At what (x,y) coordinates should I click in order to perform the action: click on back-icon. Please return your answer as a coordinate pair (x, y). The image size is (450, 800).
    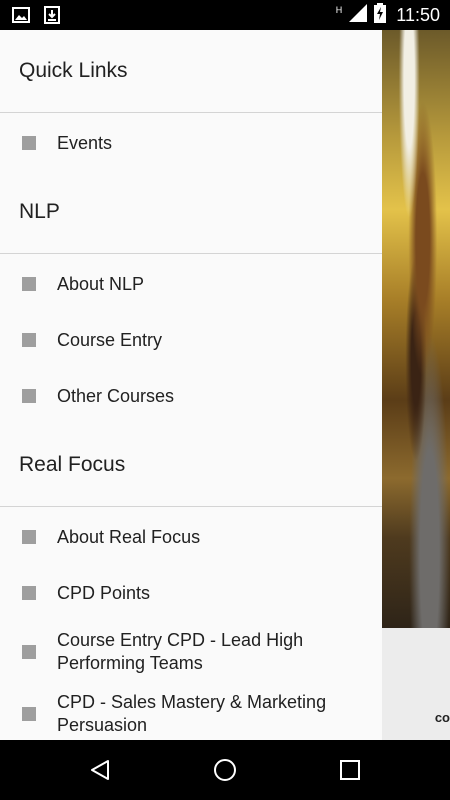
    Looking at the image, I should click on (100, 770).